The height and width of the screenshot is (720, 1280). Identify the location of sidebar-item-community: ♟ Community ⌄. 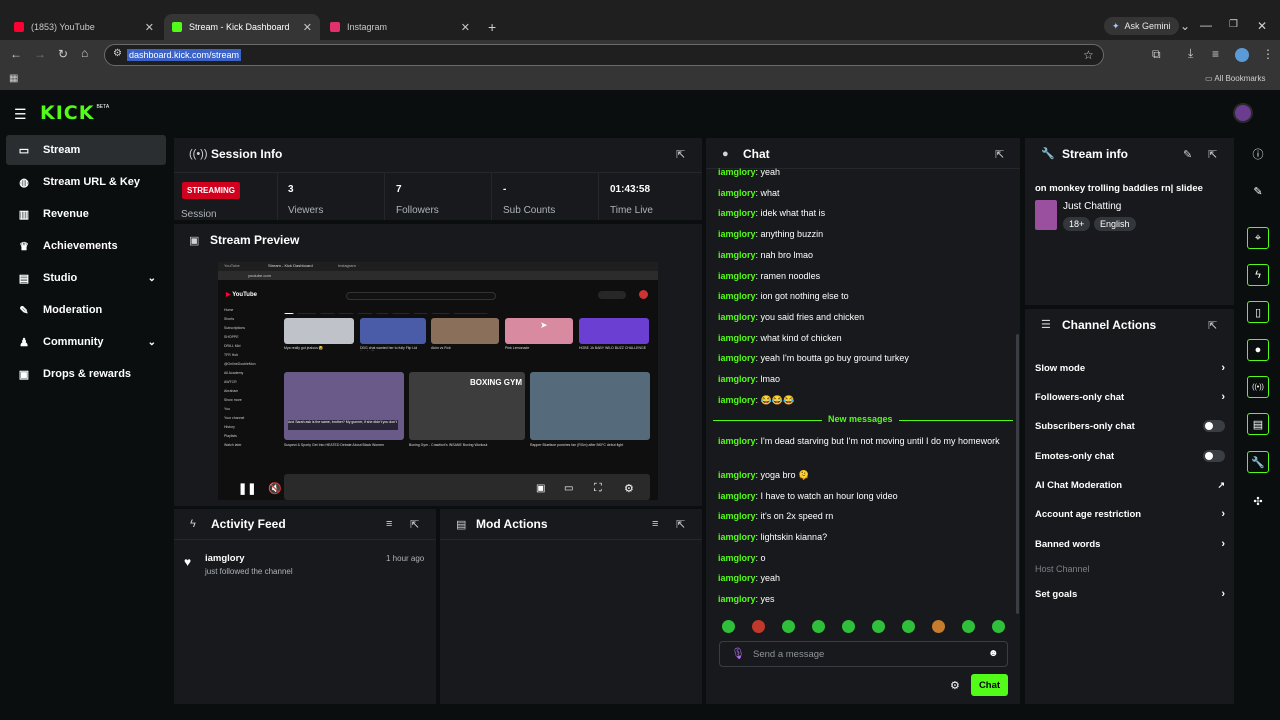
(86, 342).